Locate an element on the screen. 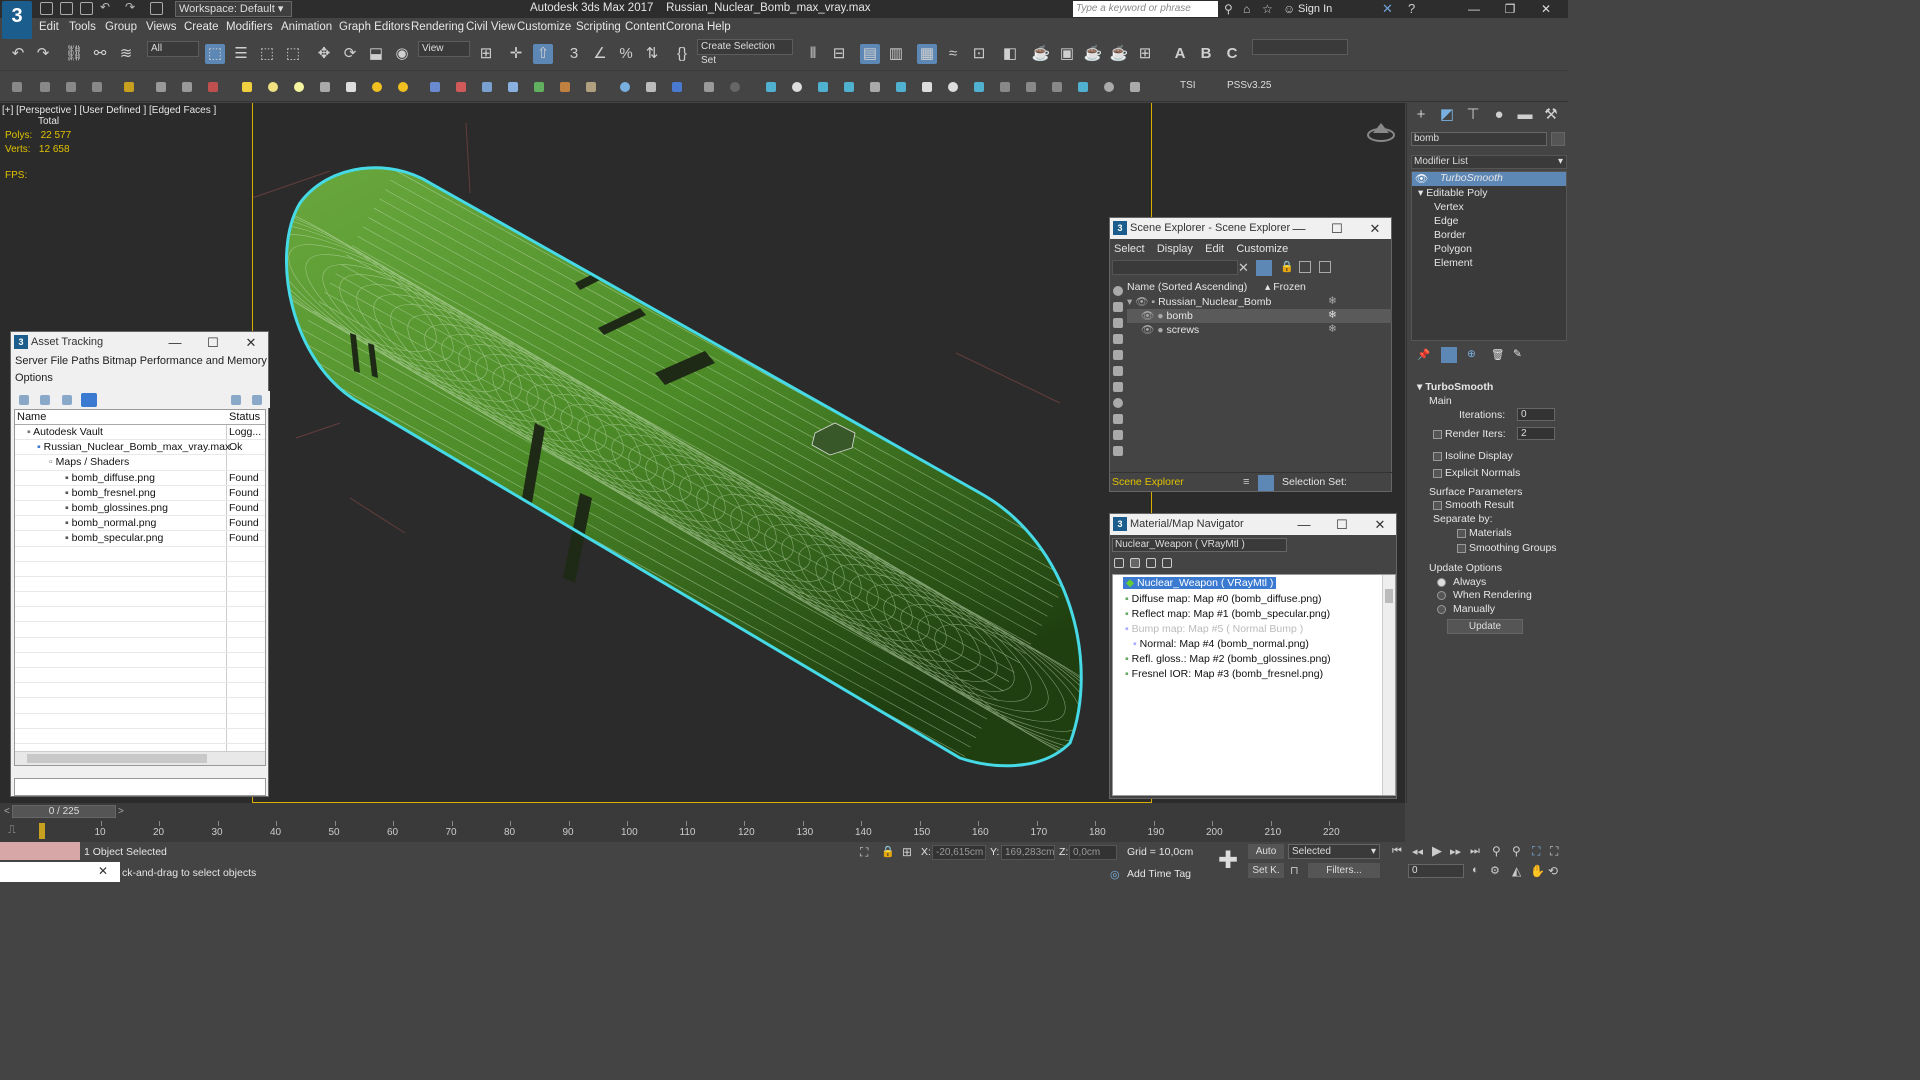  close-button: ✕ is located at coordinates (251, 342).